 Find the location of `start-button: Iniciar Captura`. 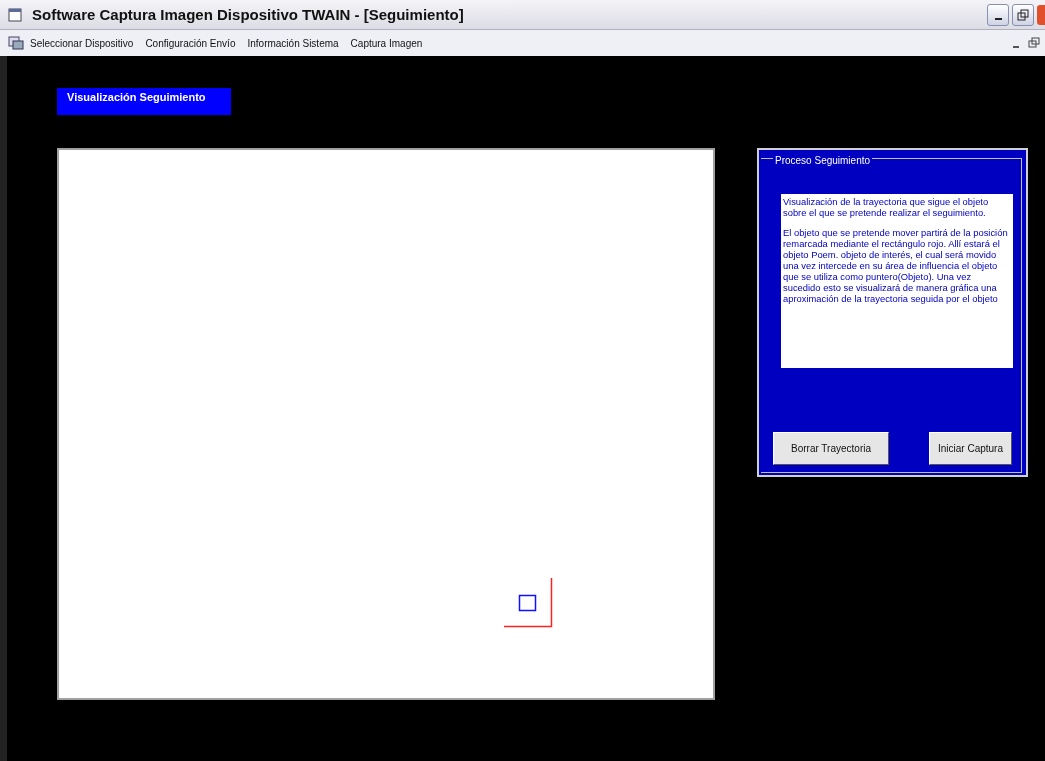

start-button: Iniciar Captura is located at coordinates (970, 448).